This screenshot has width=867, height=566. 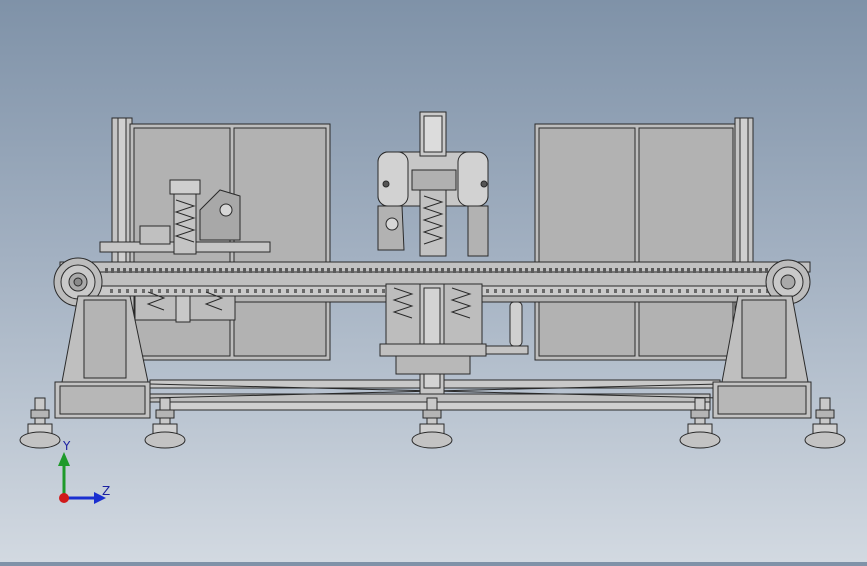 I want to click on right-guard-panel, so click(x=644, y=249).